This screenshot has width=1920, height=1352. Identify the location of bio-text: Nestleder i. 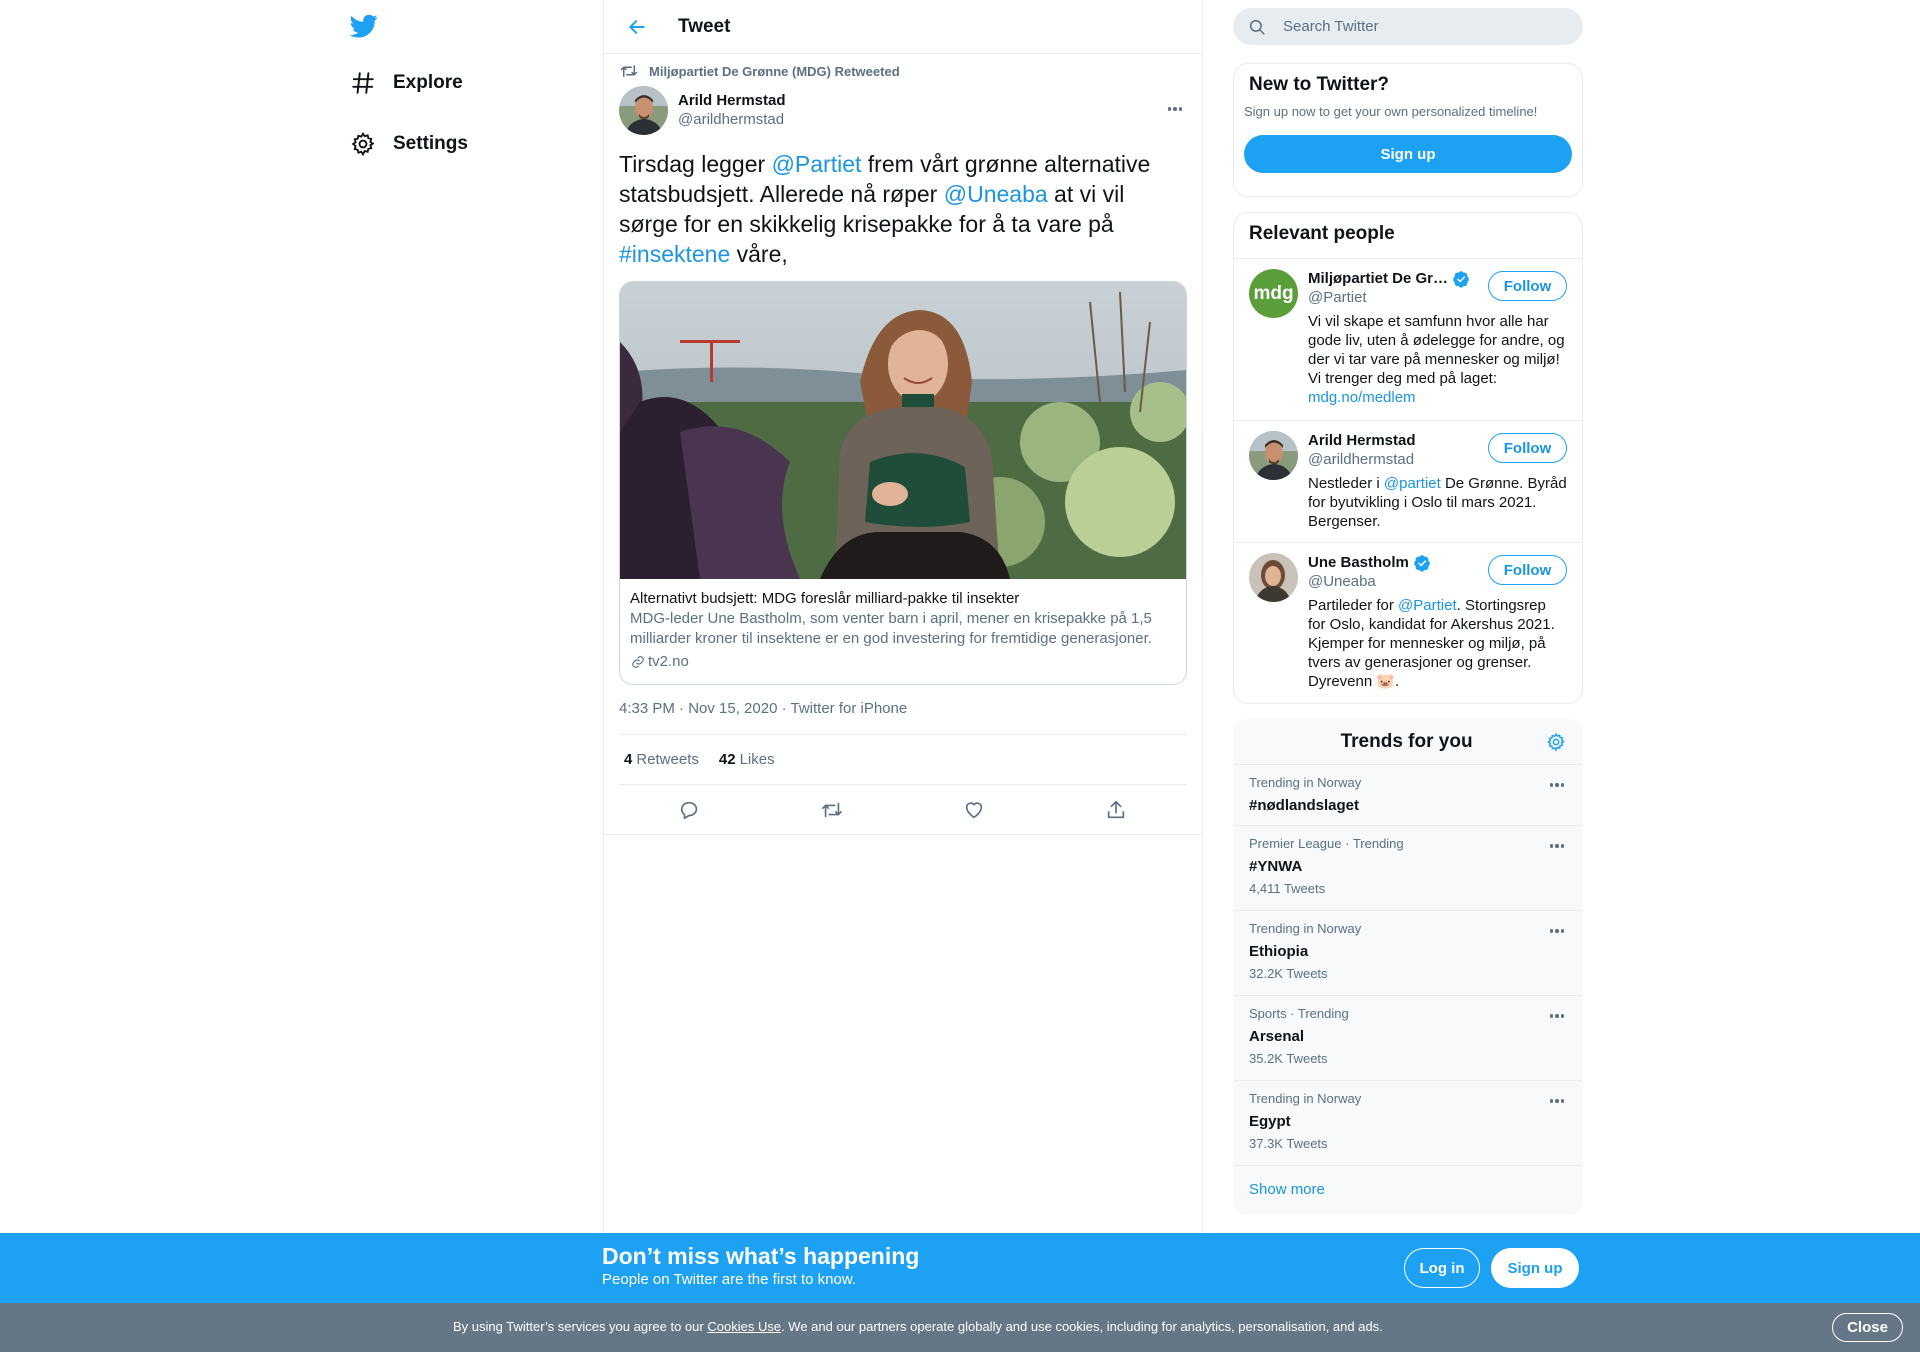
(1346, 483).